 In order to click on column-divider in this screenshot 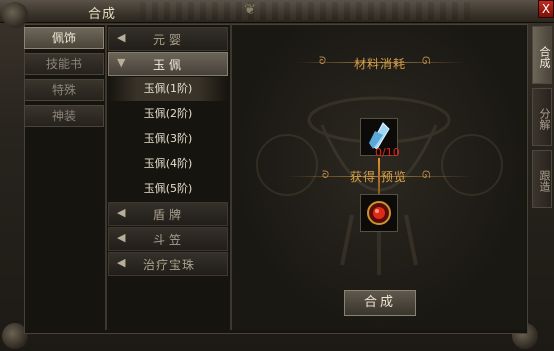, I will do `click(106, 177)`.